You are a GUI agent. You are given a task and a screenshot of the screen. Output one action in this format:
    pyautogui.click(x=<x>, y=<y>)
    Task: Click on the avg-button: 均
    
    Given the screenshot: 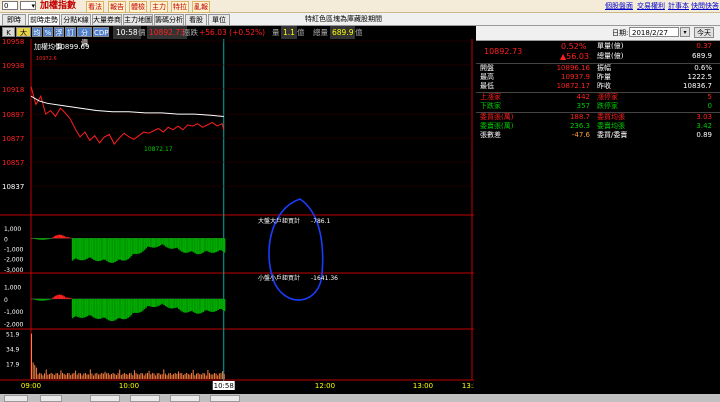 What is the action you would take?
    pyautogui.click(x=37, y=32)
    